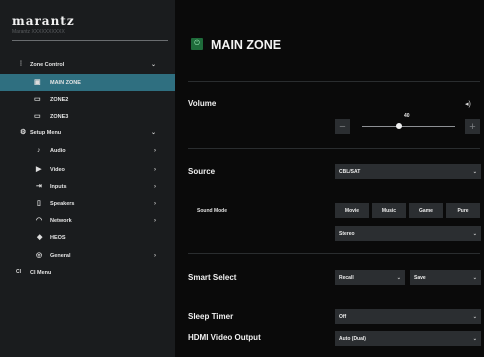 This screenshot has height=357, width=484. I want to click on general-icon: ◎, so click(39, 255).